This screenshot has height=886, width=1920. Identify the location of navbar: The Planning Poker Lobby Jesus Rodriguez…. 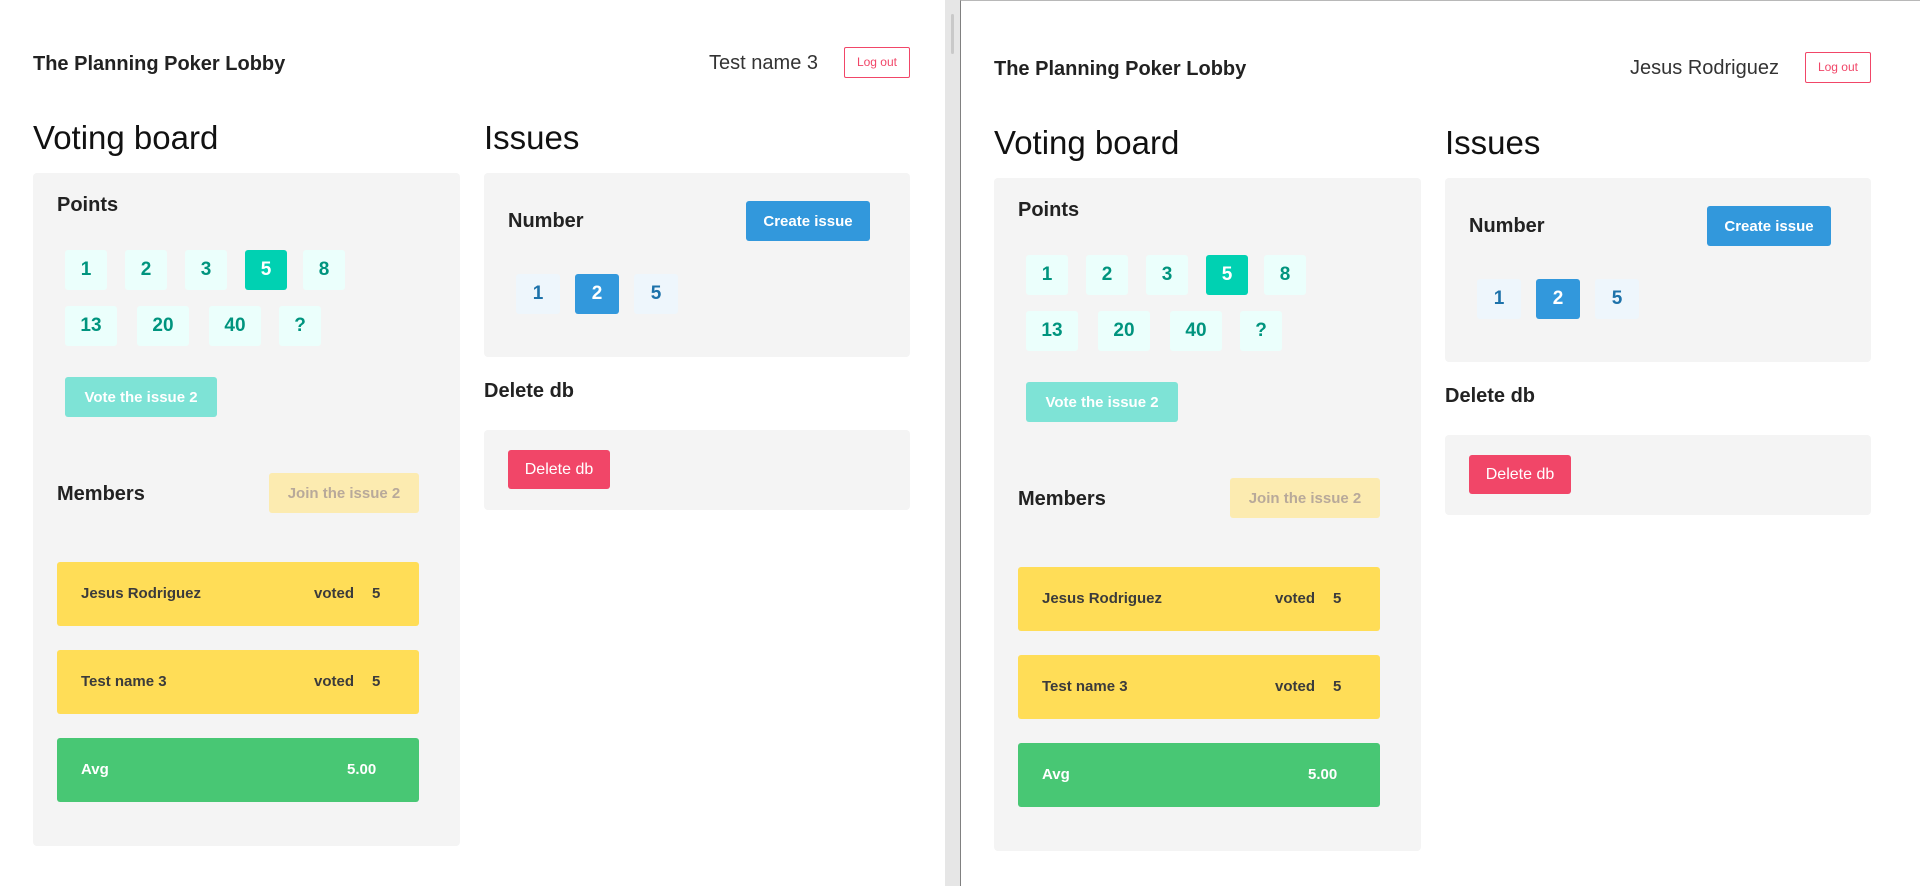
(1432, 70).